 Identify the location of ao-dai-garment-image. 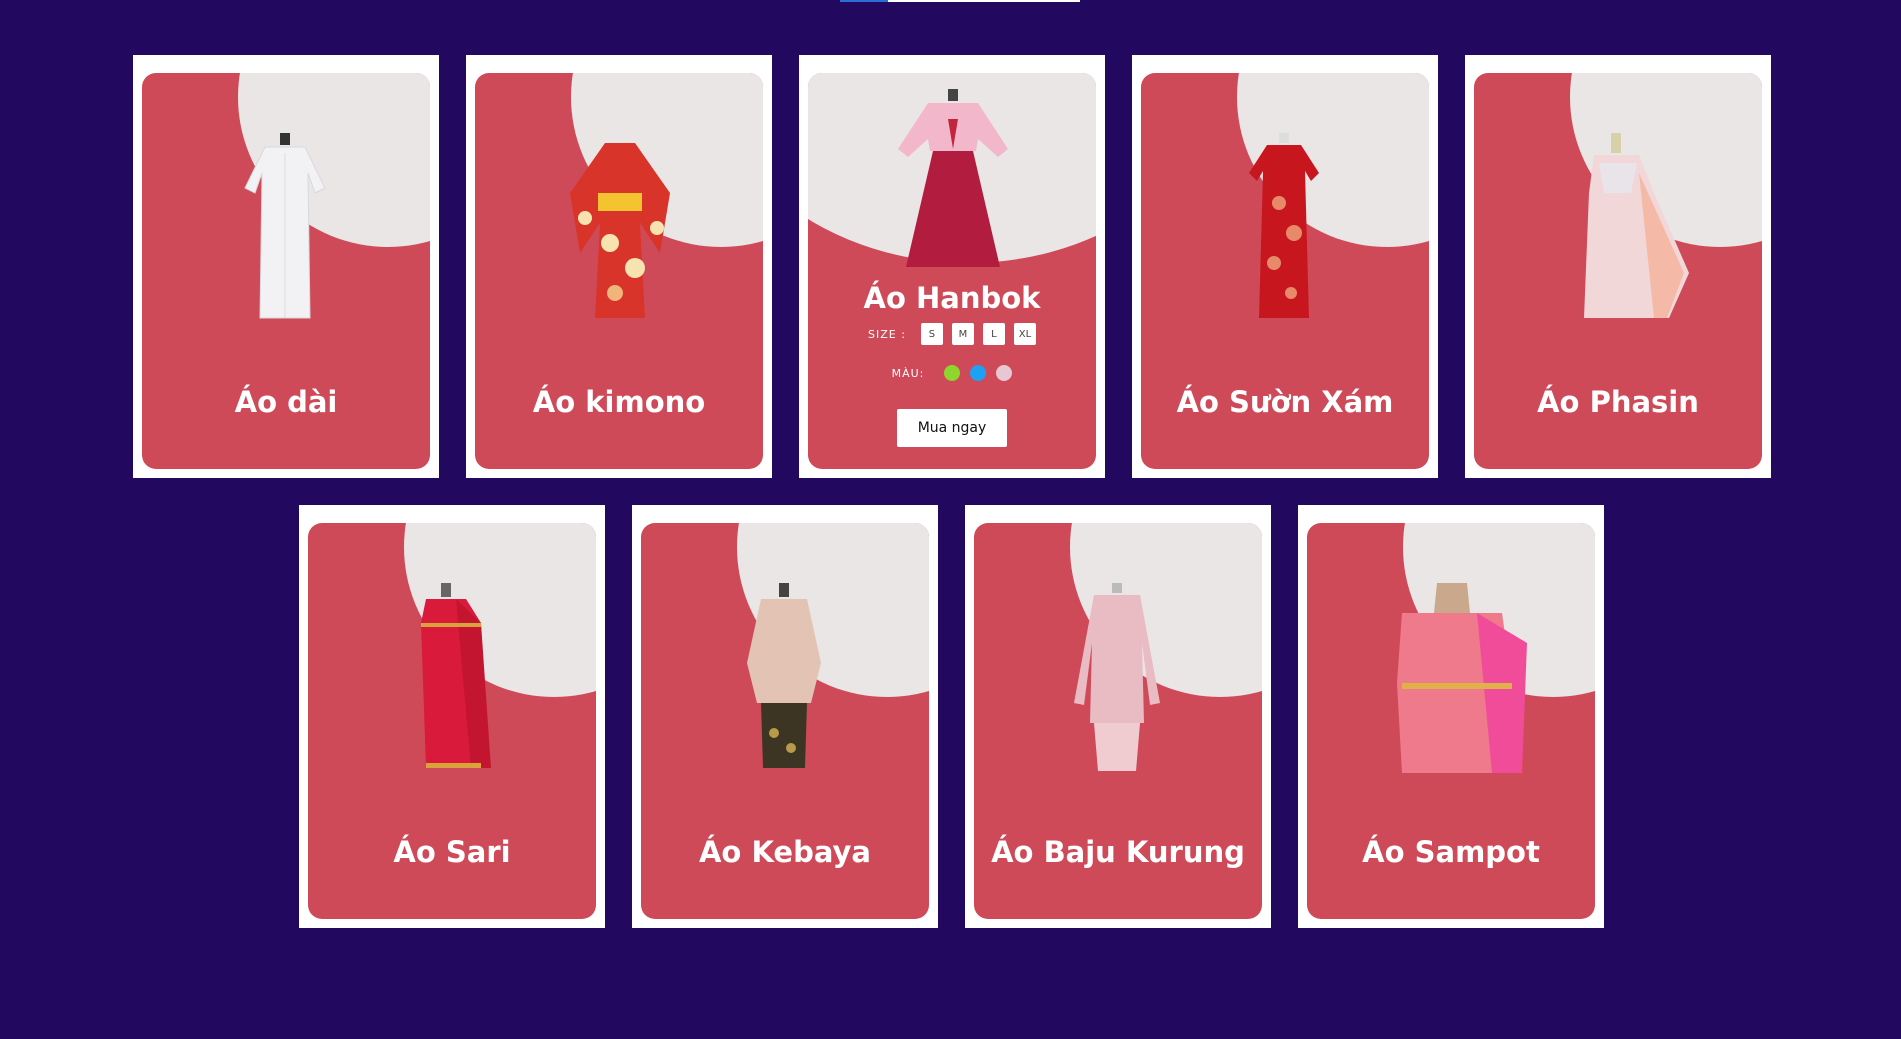
(285, 226).